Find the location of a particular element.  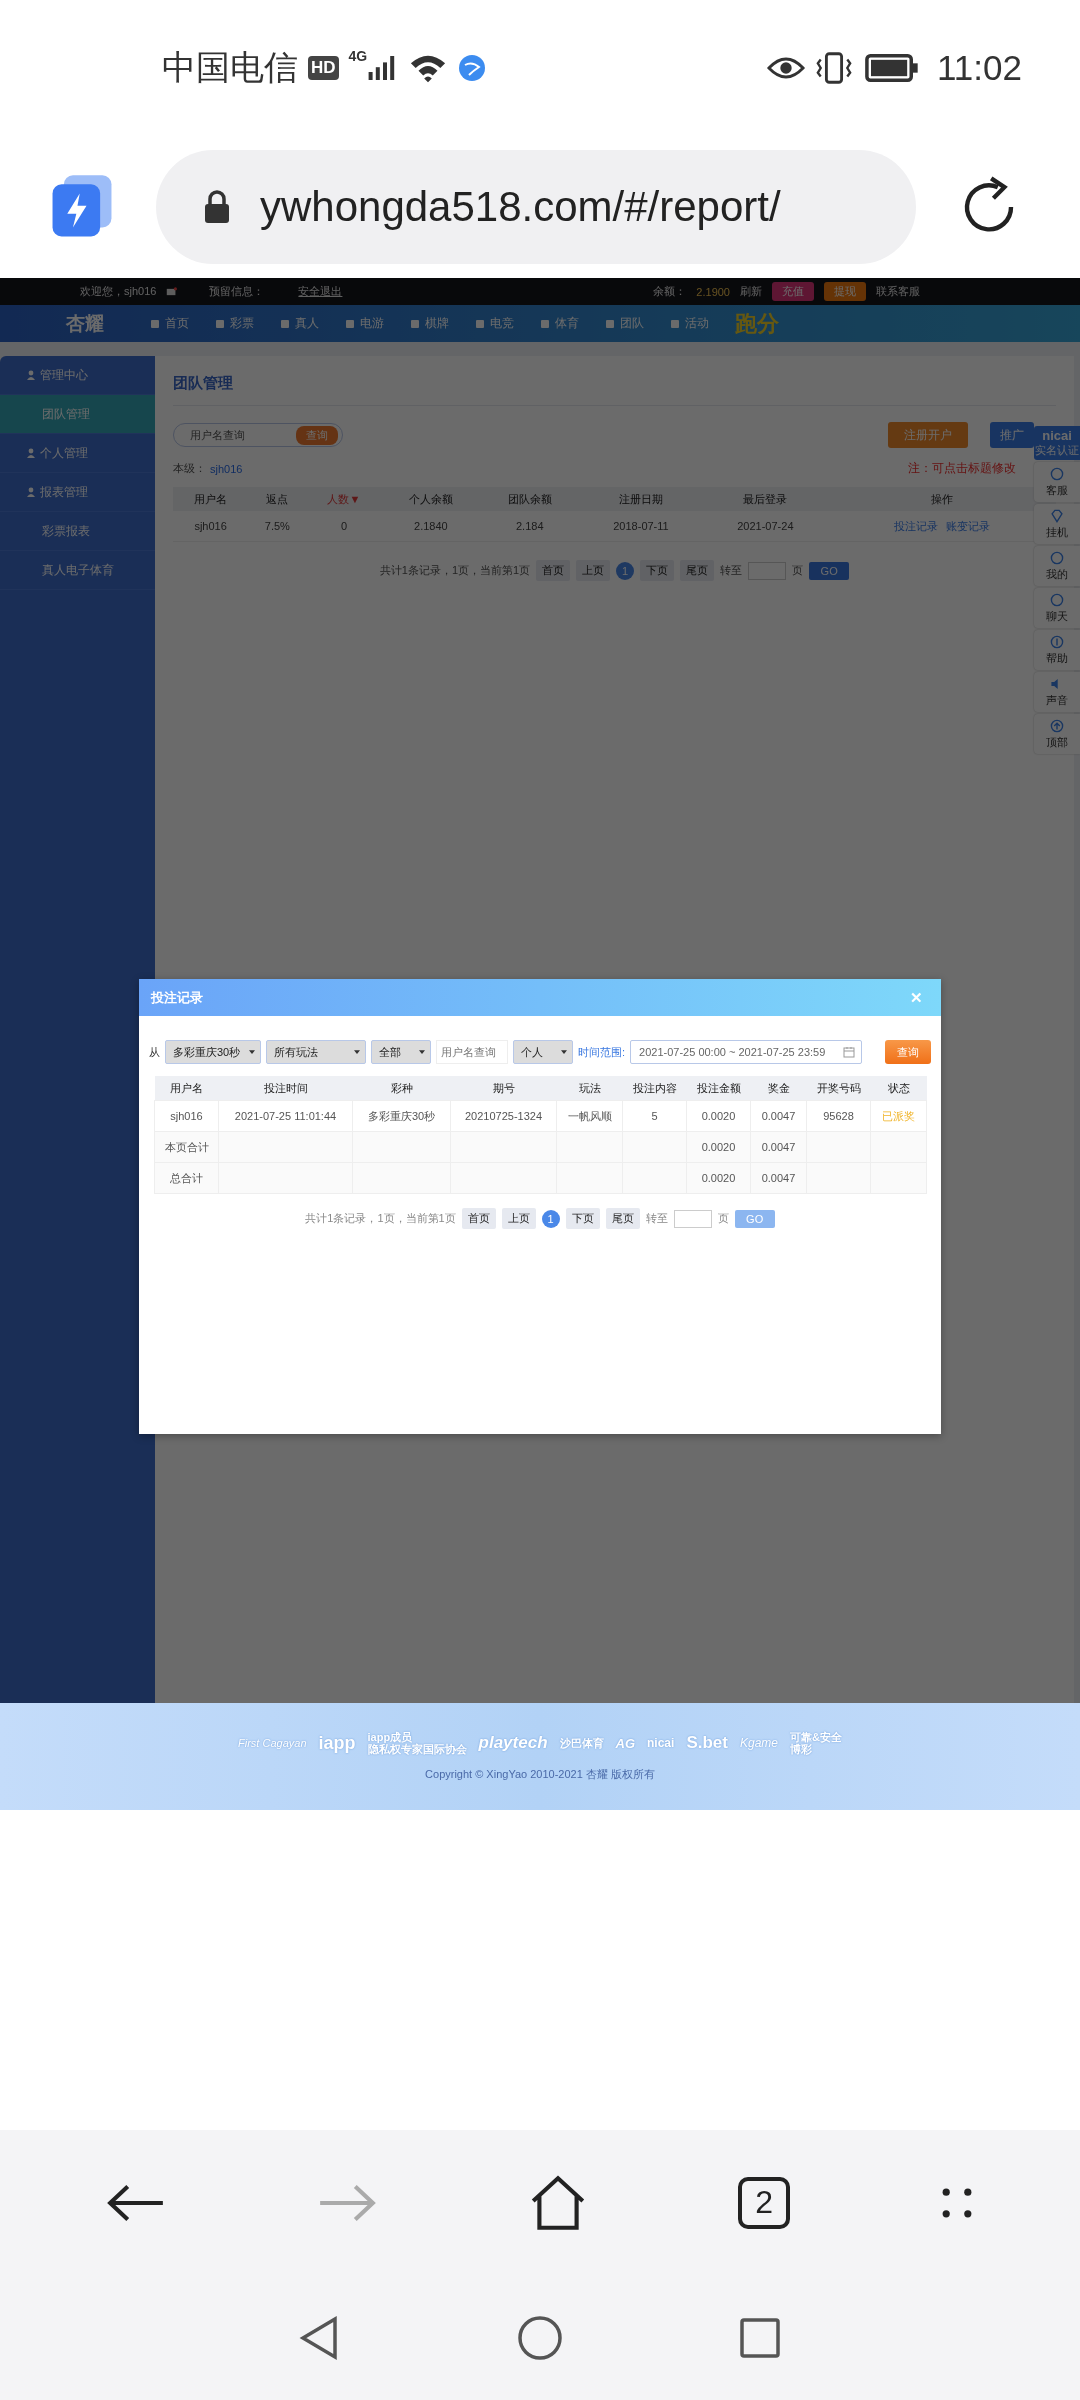

column-header: 个人余额 is located at coordinates (431, 499).